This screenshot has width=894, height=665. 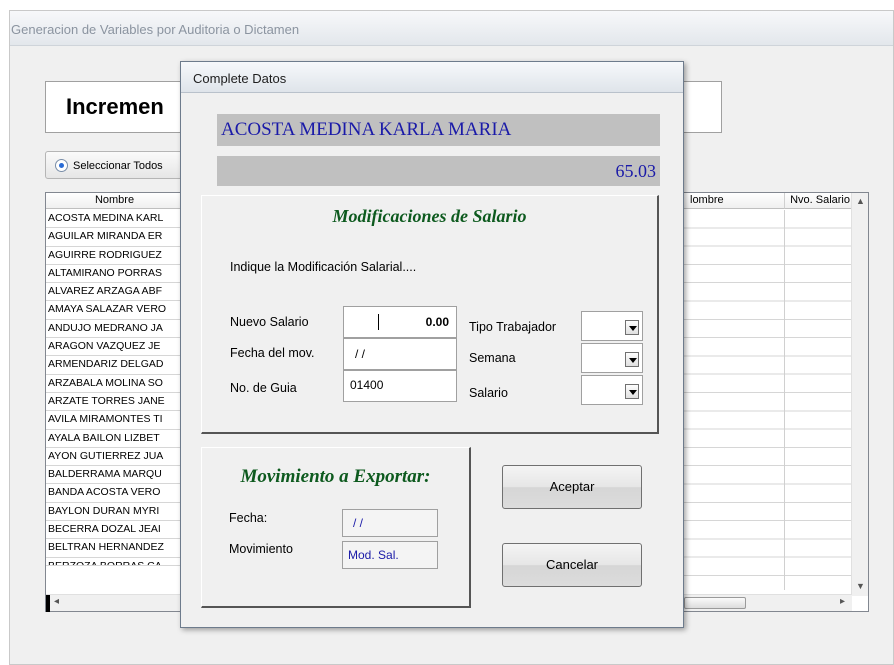 What do you see at coordinates (115, 548) in the screenshot?
I see `table-row: BELTRAN HERNANDEZ` at bounding box center [115, 548].